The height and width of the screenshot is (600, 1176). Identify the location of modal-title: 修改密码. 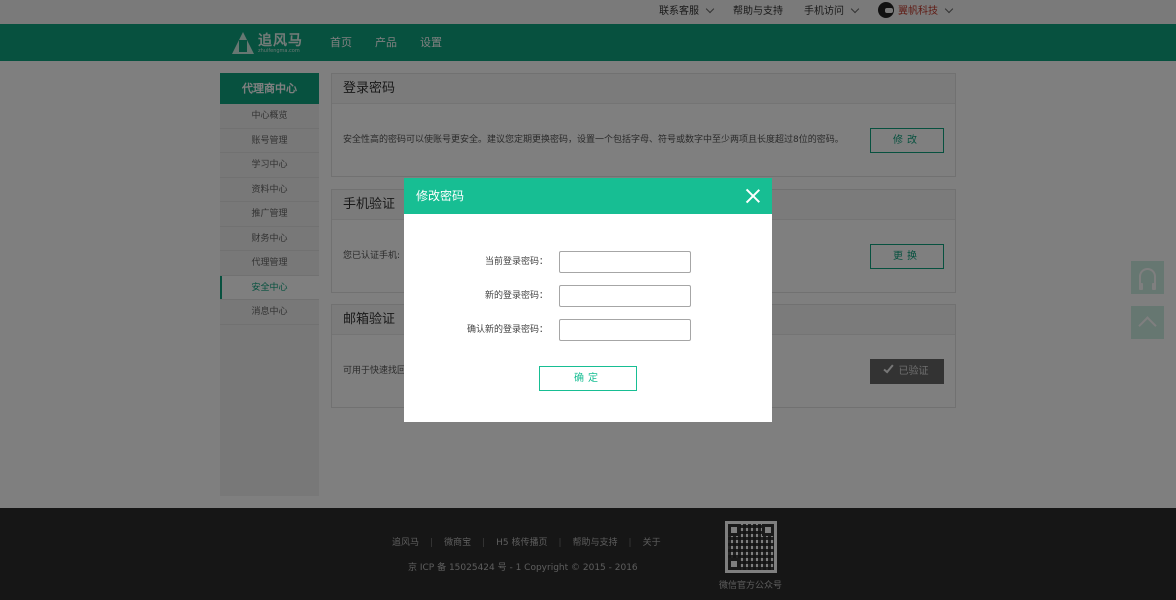
(440, 196).